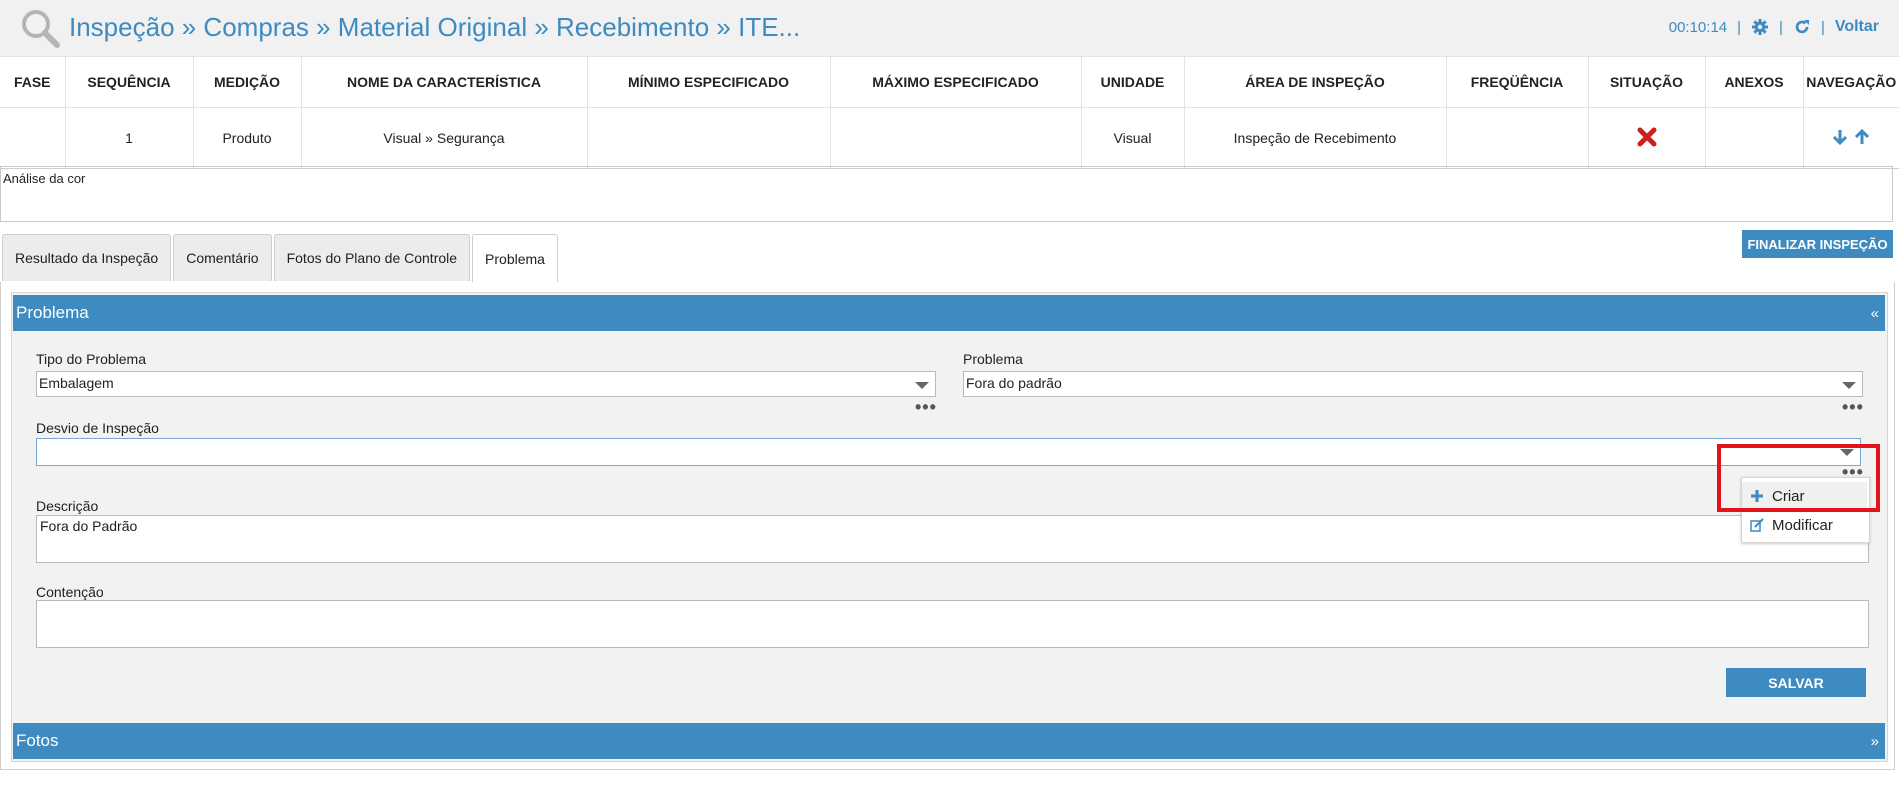 This screenshot has width=1899, height=799. I want to click on cell-situacao, so click(1647, 138).